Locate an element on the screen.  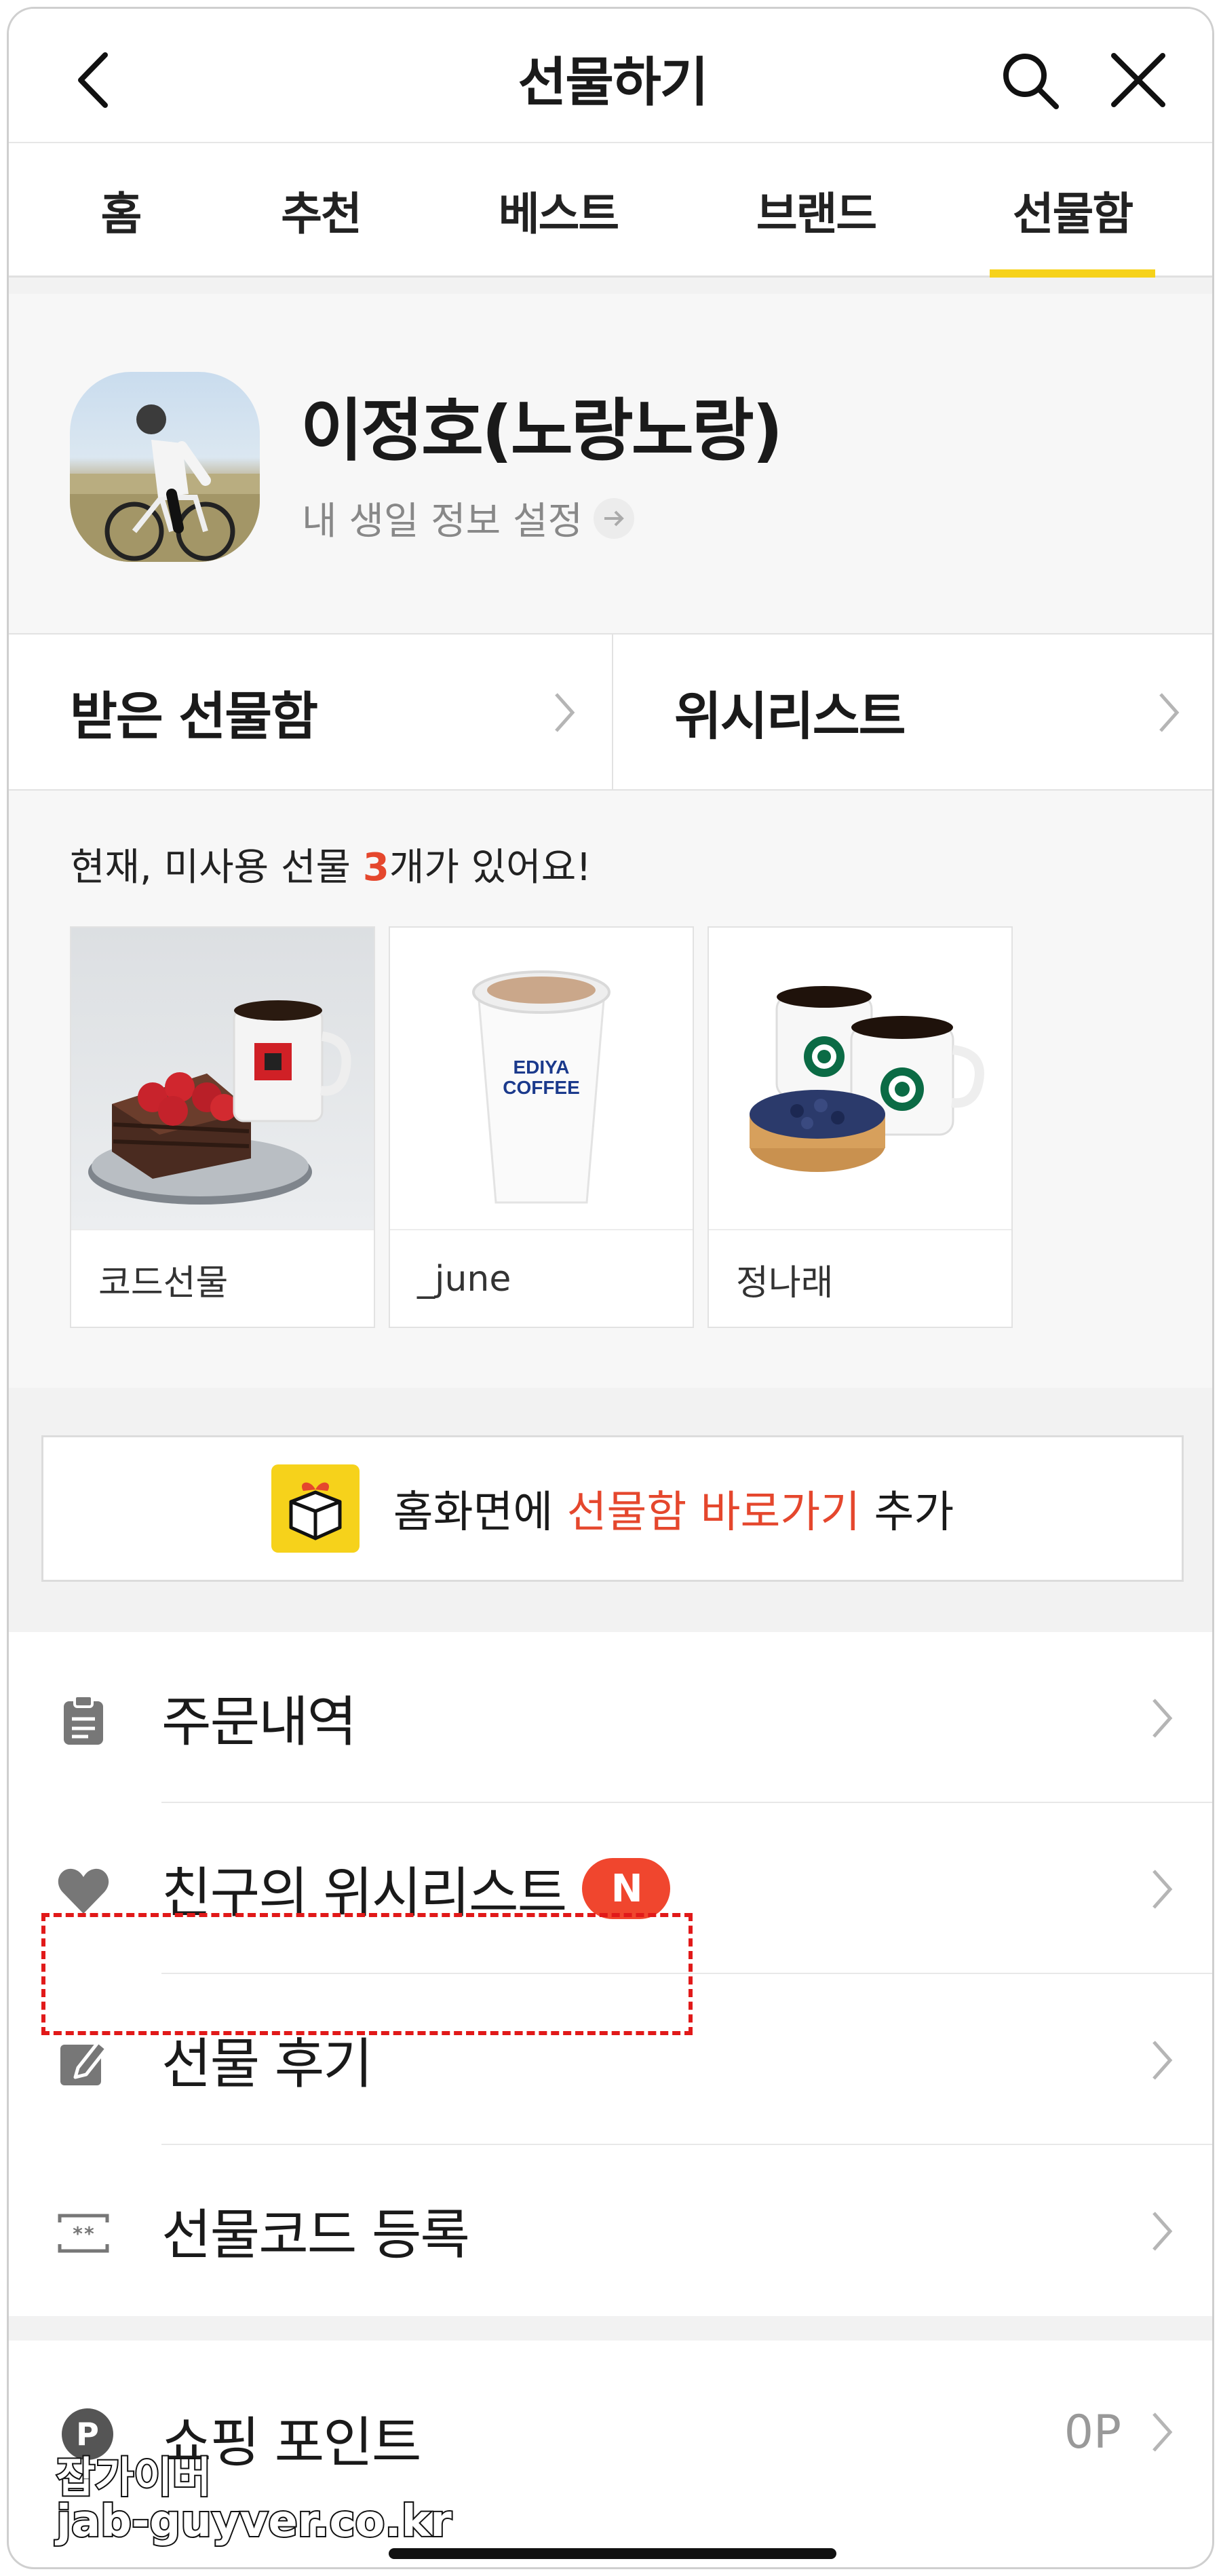
gift-cards: 코드선물 EDIYA COFFEE _june 정나래 is located at coordinates (541, 1127).